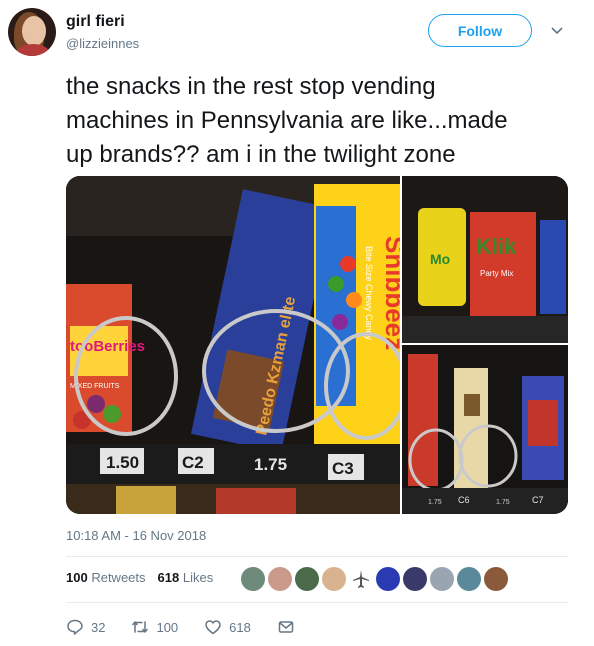  What do you see at coordinates (343, 468) in the screenshot?
I see `slot-label: C3` at bounding box center [343, 468].